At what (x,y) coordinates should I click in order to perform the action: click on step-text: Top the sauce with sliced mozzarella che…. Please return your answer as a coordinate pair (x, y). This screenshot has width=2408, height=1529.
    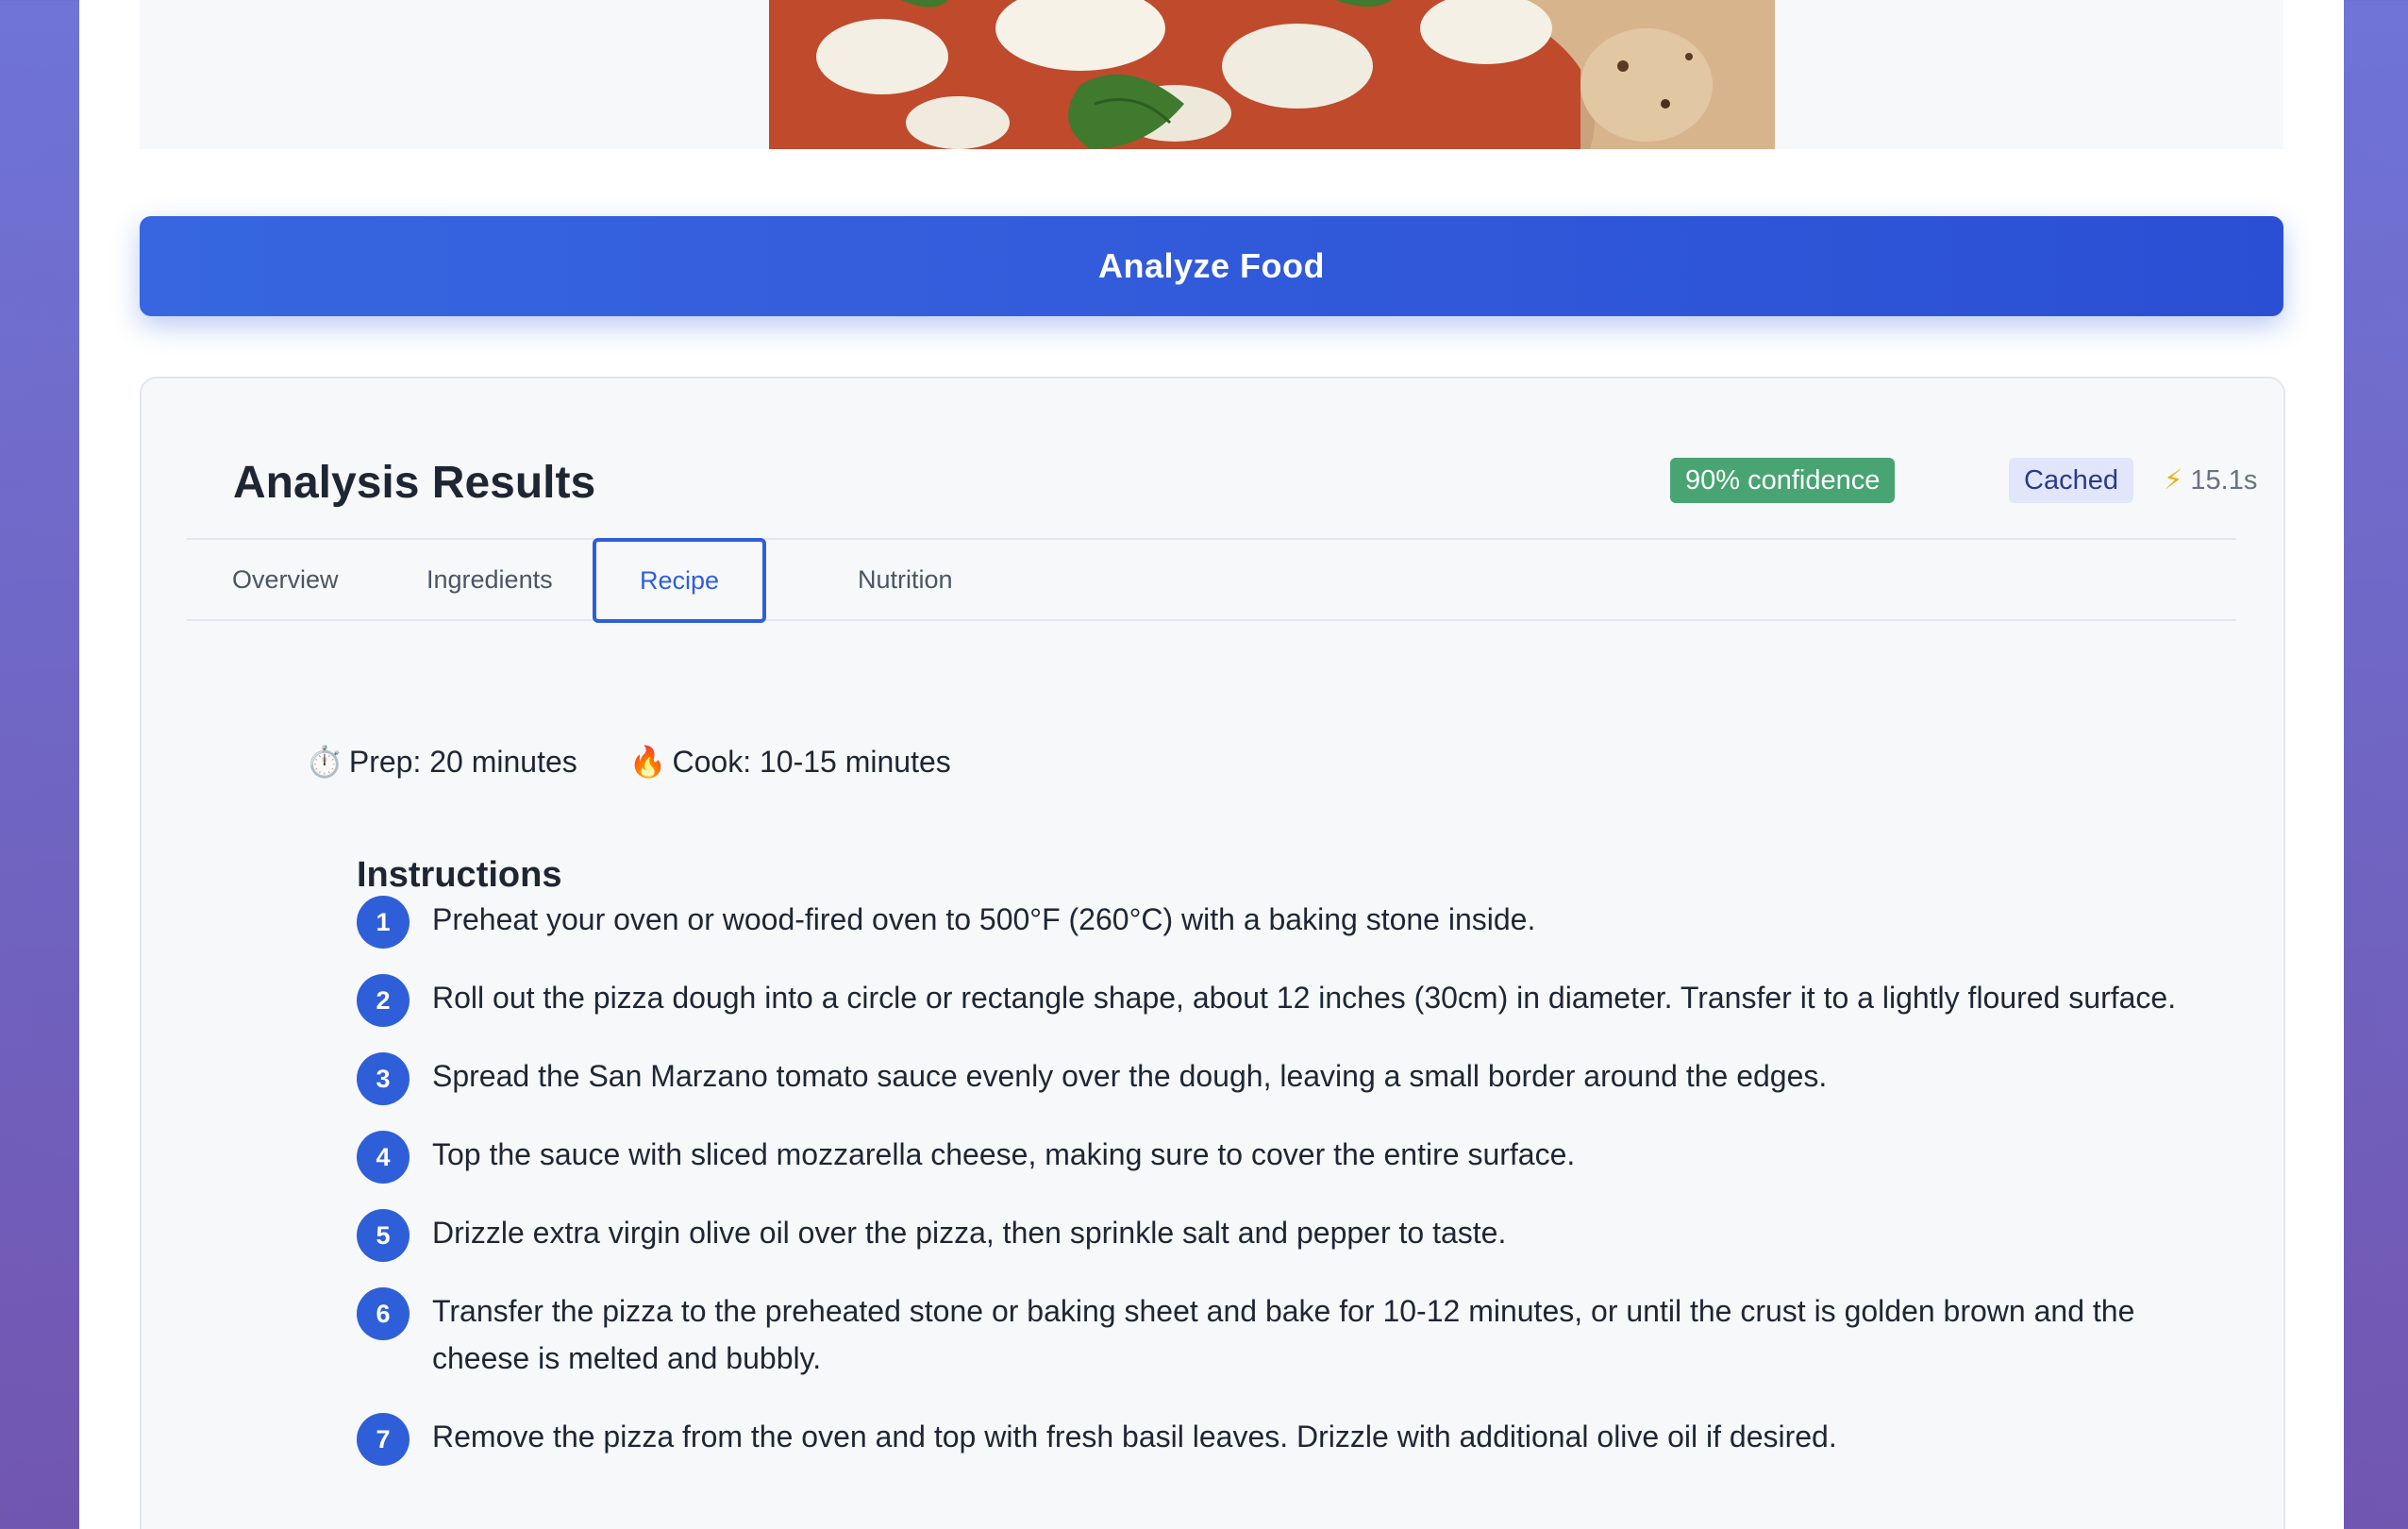
    Looking at the image, I should click on (1004, 1154).